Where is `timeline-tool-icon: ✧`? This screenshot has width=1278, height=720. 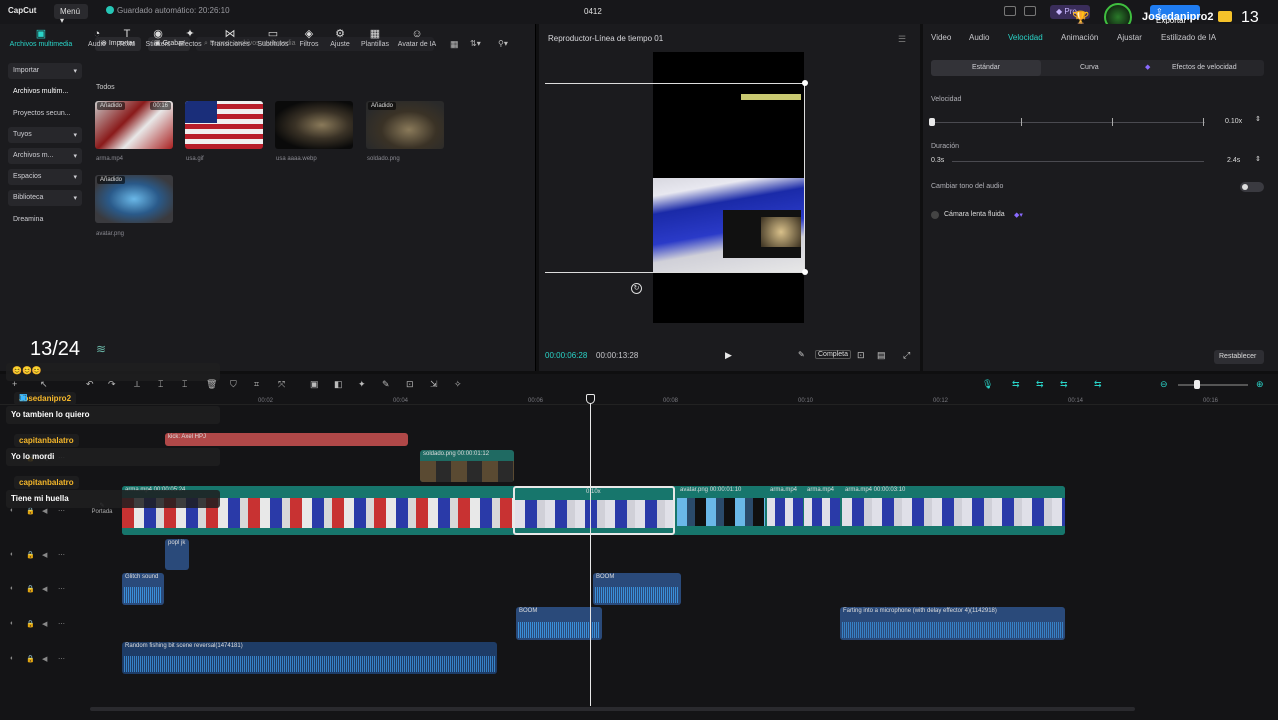
timeline-tool-icon: ✧ is located at coordinates (458, 384).